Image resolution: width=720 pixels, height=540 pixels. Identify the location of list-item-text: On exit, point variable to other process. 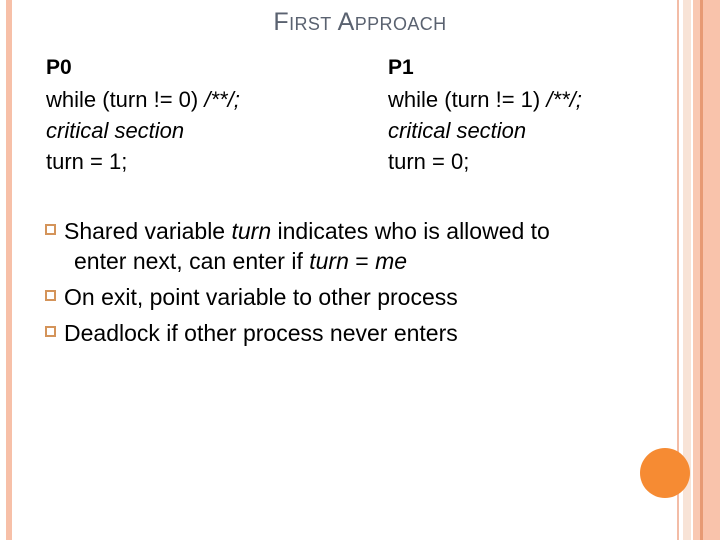
(261, 297).